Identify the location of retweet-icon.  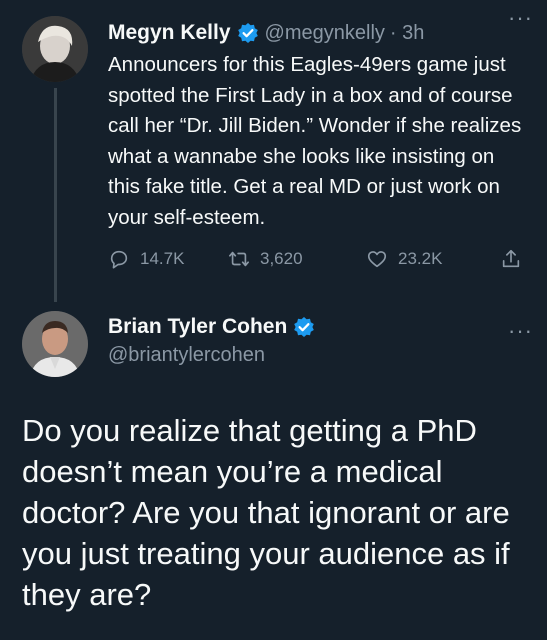
(239, 259).